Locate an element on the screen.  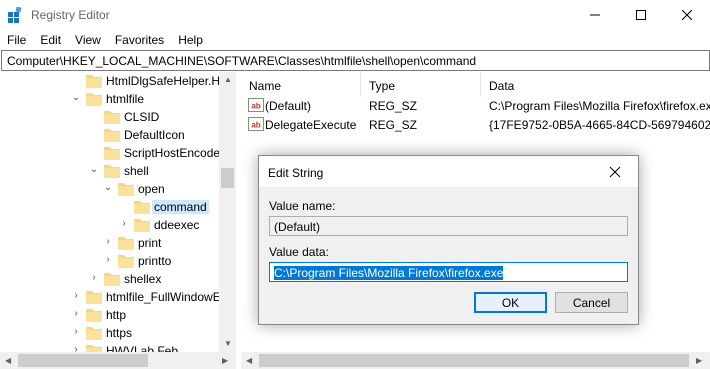
value-name-field: (Default) is located at coordinates (448, 226).